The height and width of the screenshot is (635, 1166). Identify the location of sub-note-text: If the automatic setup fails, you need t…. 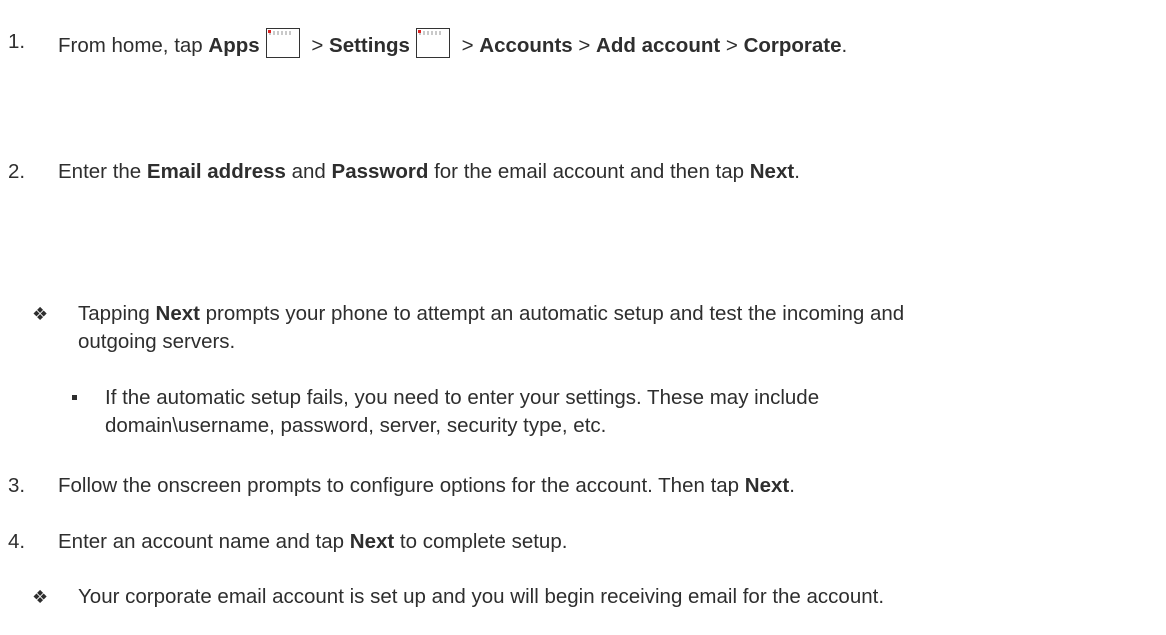
(462, 397).